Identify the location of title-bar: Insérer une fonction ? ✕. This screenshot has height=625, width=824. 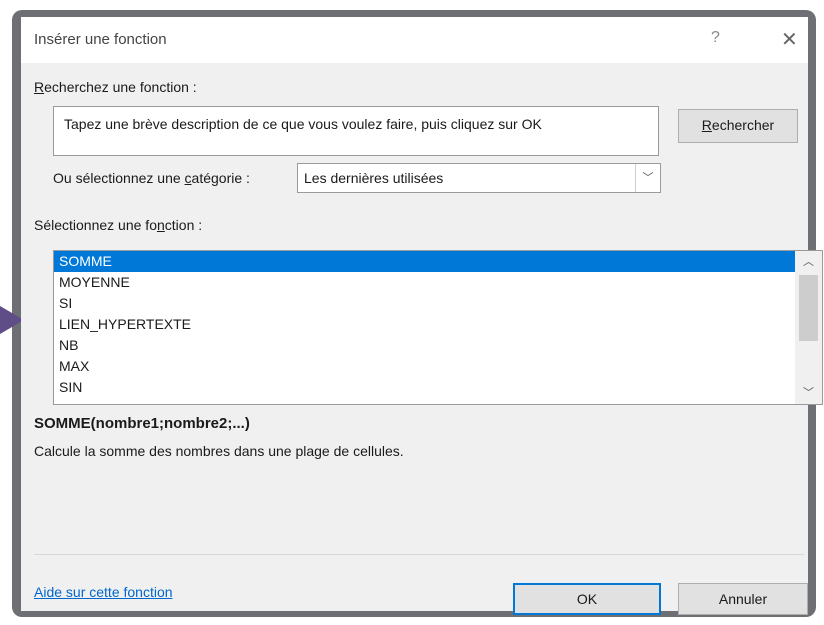
(414, 40).